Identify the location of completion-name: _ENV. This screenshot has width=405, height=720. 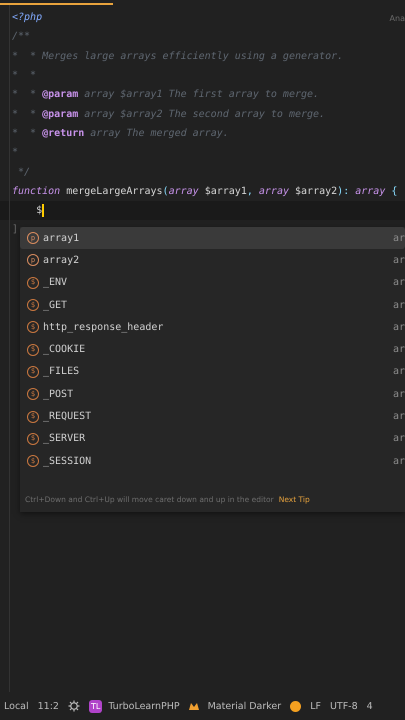
(55, 282).